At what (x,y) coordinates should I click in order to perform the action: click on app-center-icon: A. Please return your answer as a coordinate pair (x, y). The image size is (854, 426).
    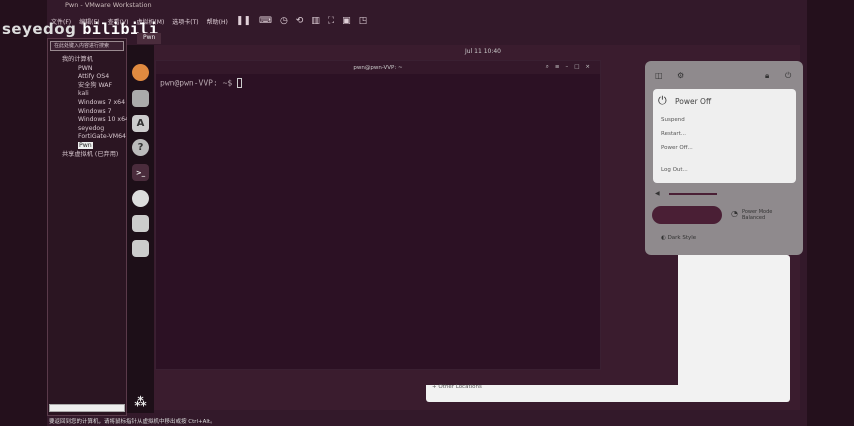
    Looking at the image, I should click on (140, 123).